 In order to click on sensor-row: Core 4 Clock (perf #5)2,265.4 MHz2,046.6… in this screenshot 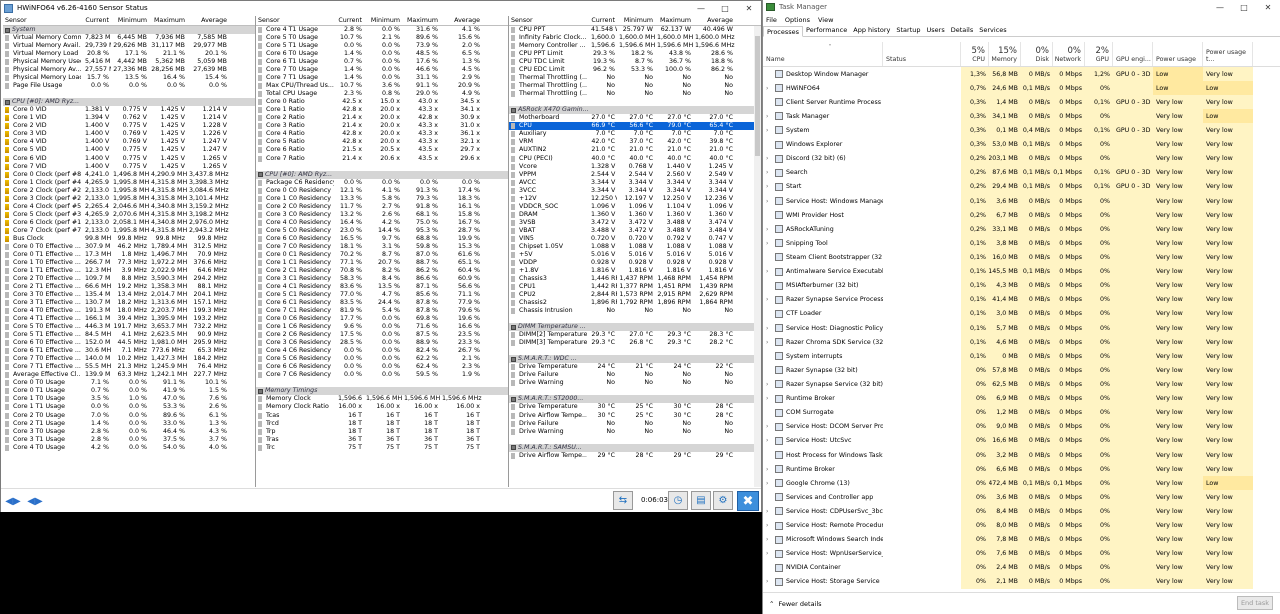, I will do `click(129, 207)`.